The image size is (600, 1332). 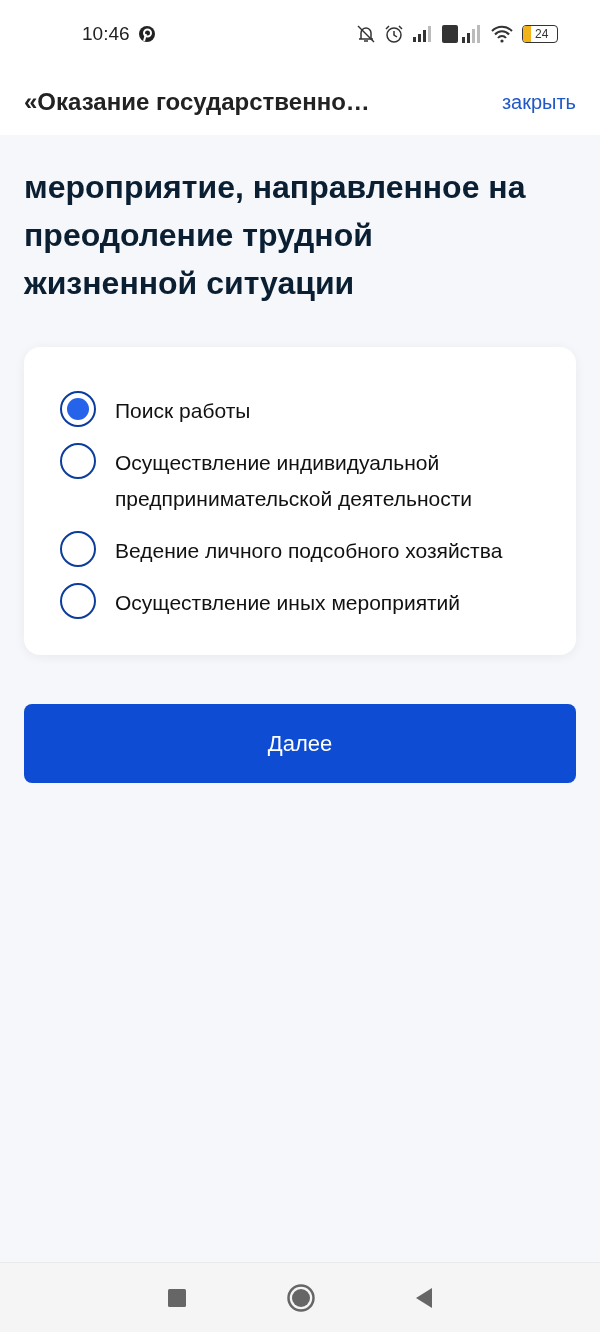 What do you see at coordinates (183, 411) in the screenshot?
I see `option-label: Поиск работы` at bounding box center [183, 411].